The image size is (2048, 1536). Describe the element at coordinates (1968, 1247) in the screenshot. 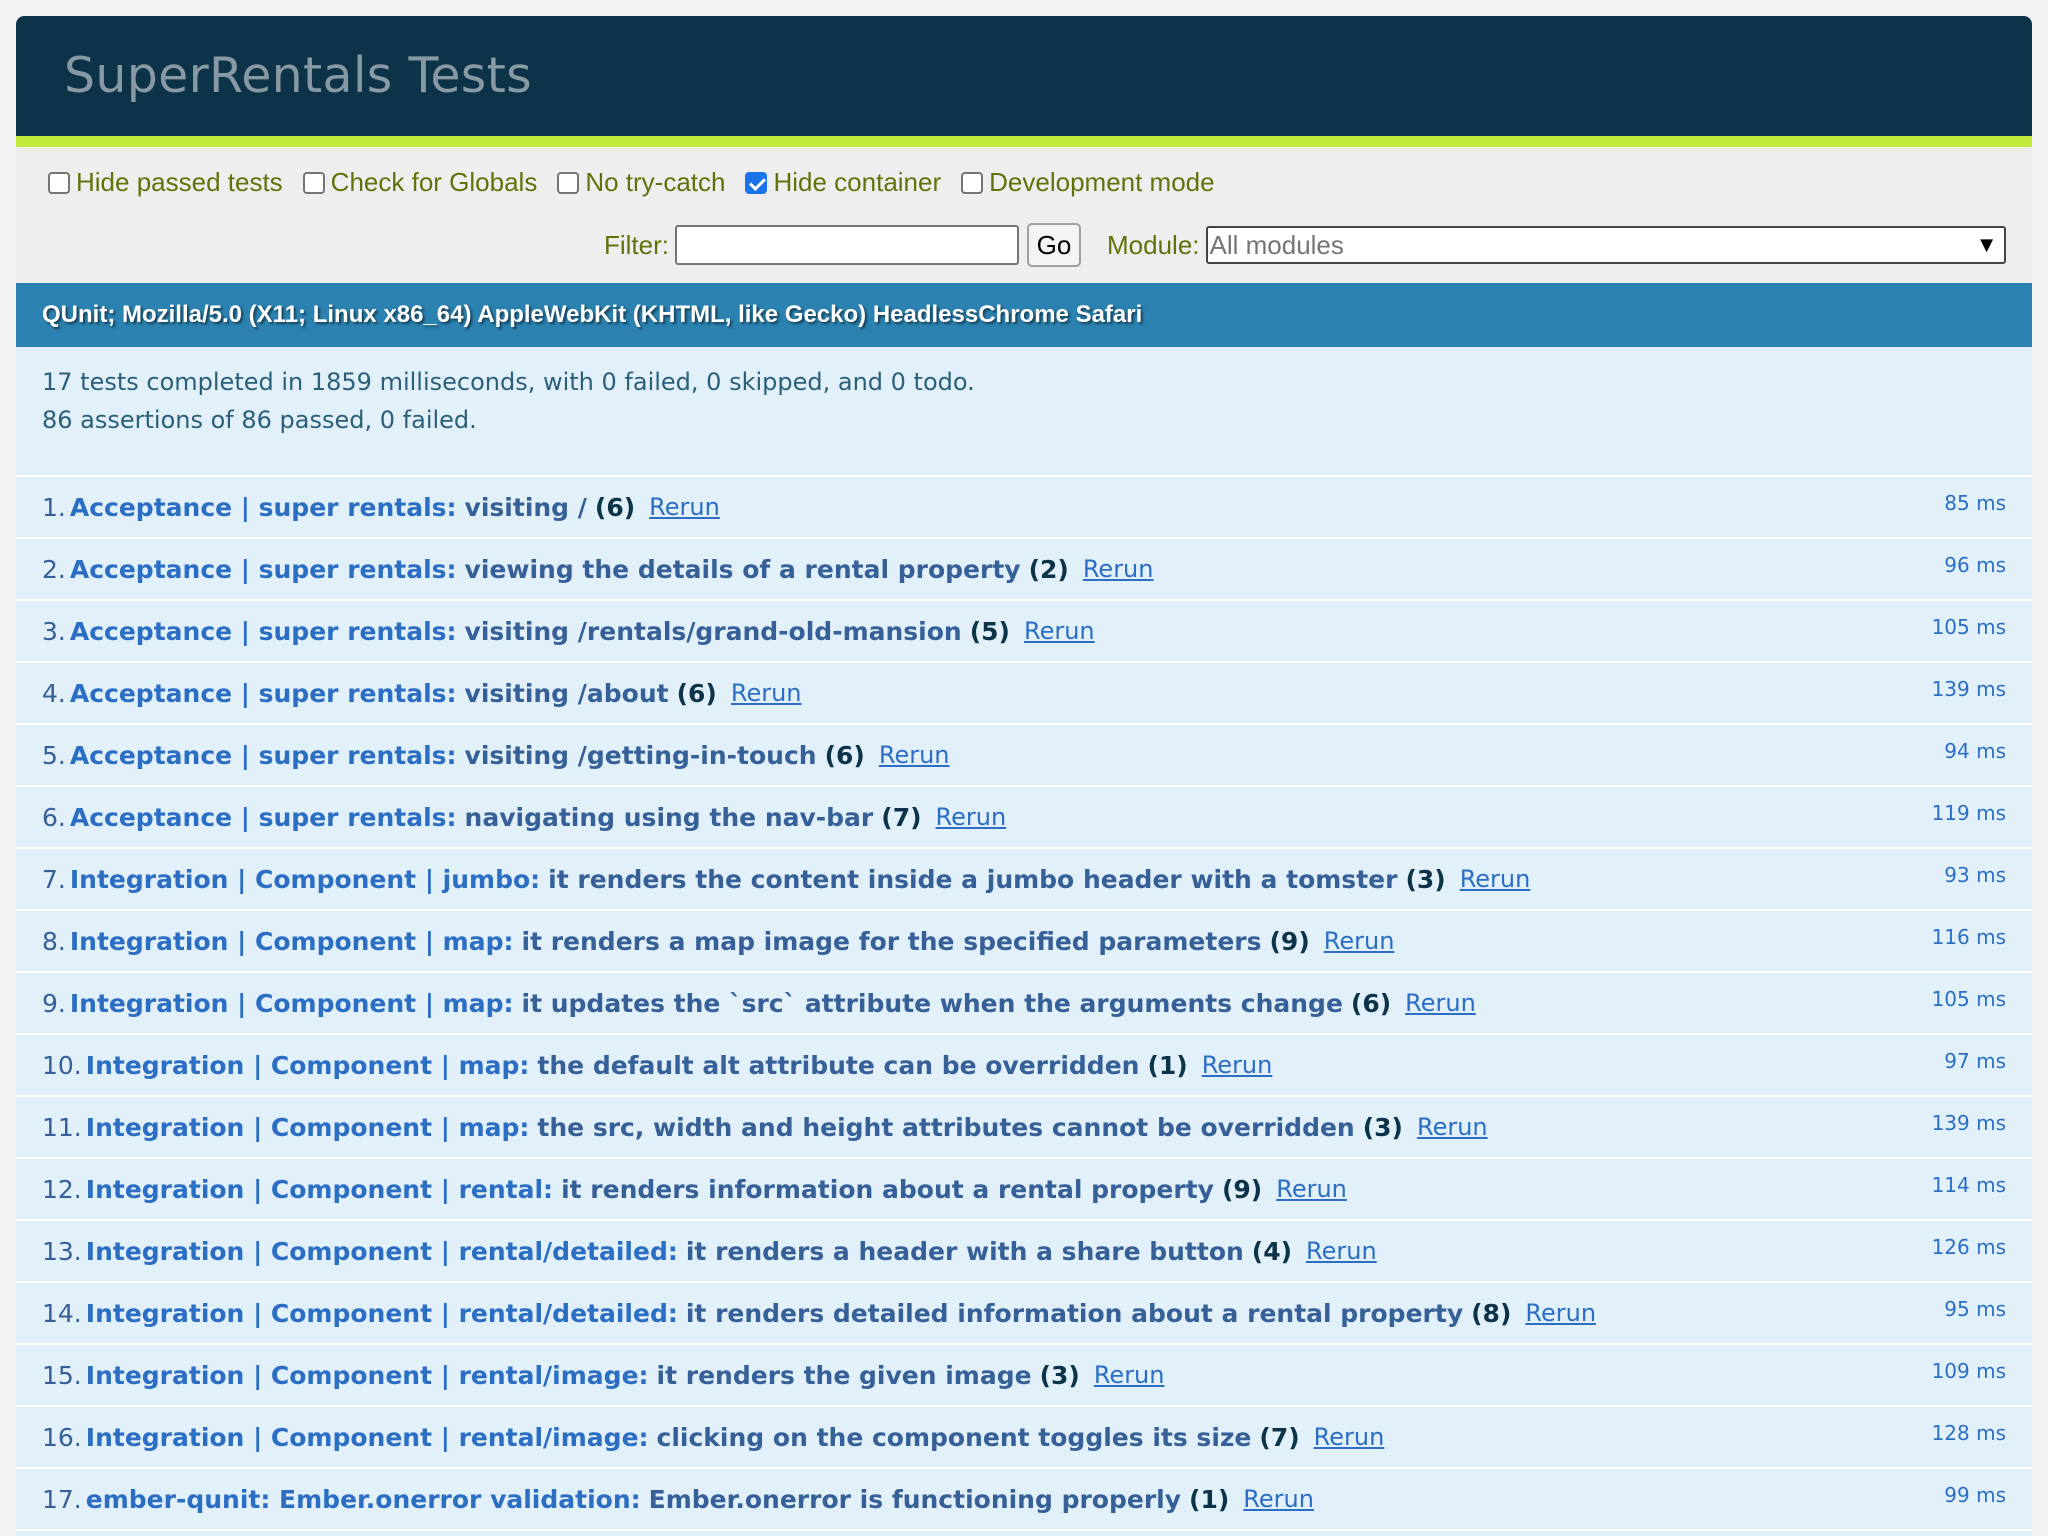

I see `test-duration: 126 ms` at that location.